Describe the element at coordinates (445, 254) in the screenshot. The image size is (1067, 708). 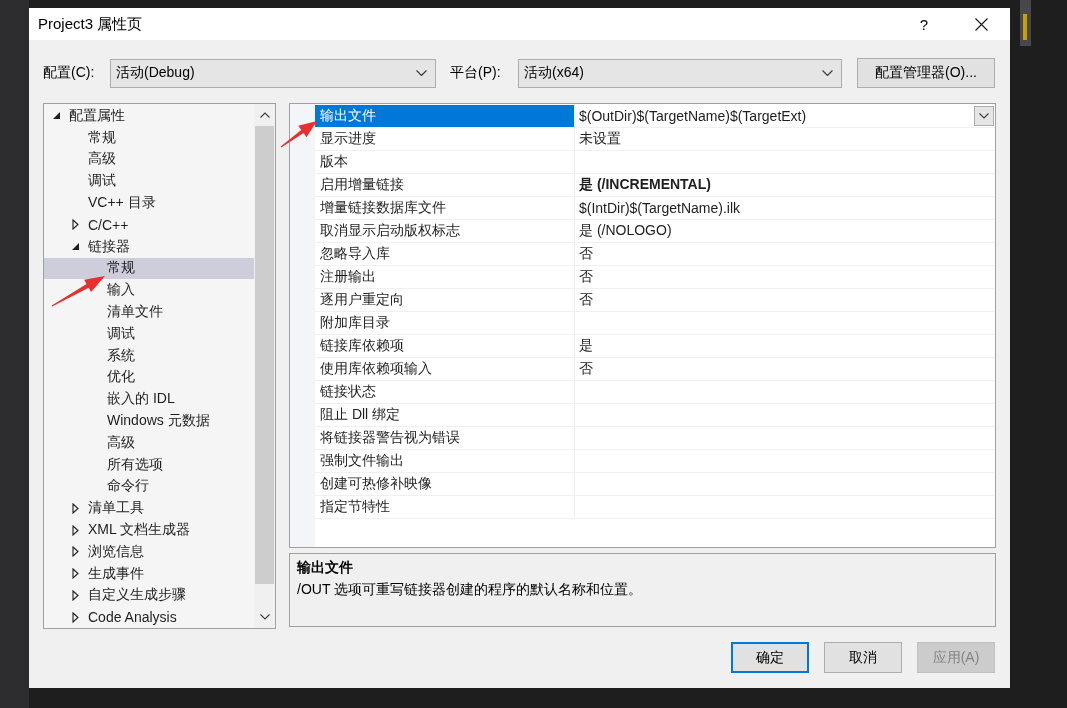
I see `property-name: 忽略导入库` at that location.